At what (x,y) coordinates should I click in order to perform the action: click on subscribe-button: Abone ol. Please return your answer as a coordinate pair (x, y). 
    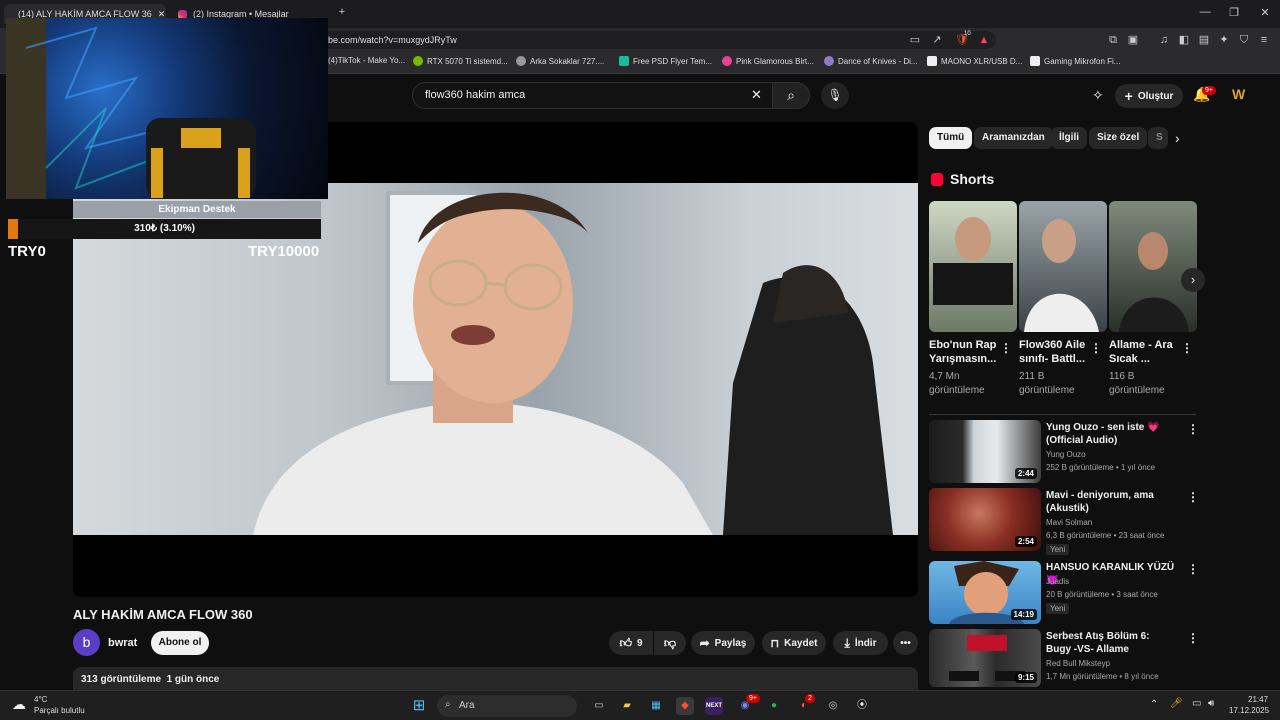
    Looking at the image, I should click on (180, 643).